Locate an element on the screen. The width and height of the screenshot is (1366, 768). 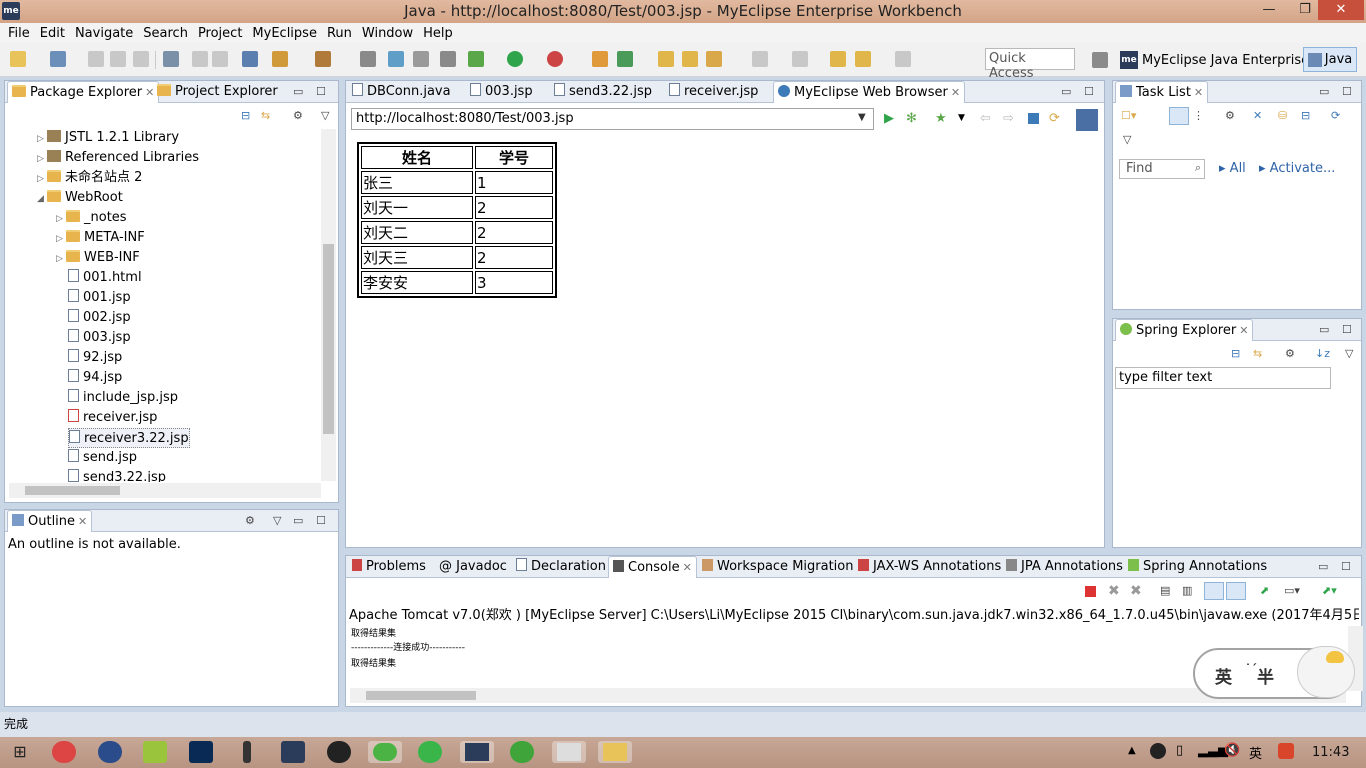
tree-item: 001.html is located at coordinates (105, 278).